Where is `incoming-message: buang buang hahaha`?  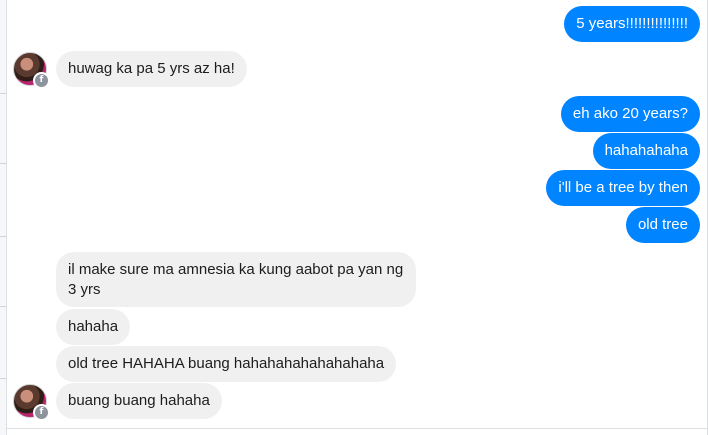 incoming-message: buang buang hahaha is located at coordinates (139, 401).